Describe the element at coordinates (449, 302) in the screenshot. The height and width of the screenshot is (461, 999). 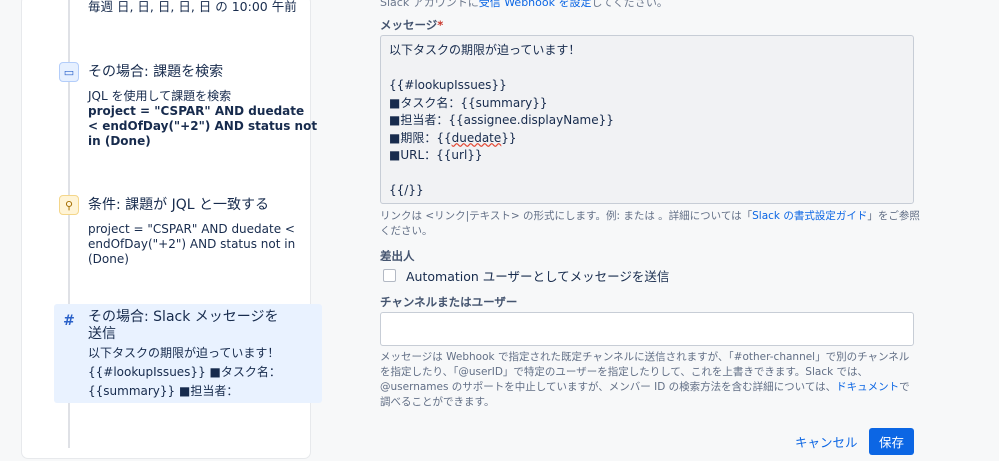
I see `channel-label: チャンネルまたはユーザー` at that location.